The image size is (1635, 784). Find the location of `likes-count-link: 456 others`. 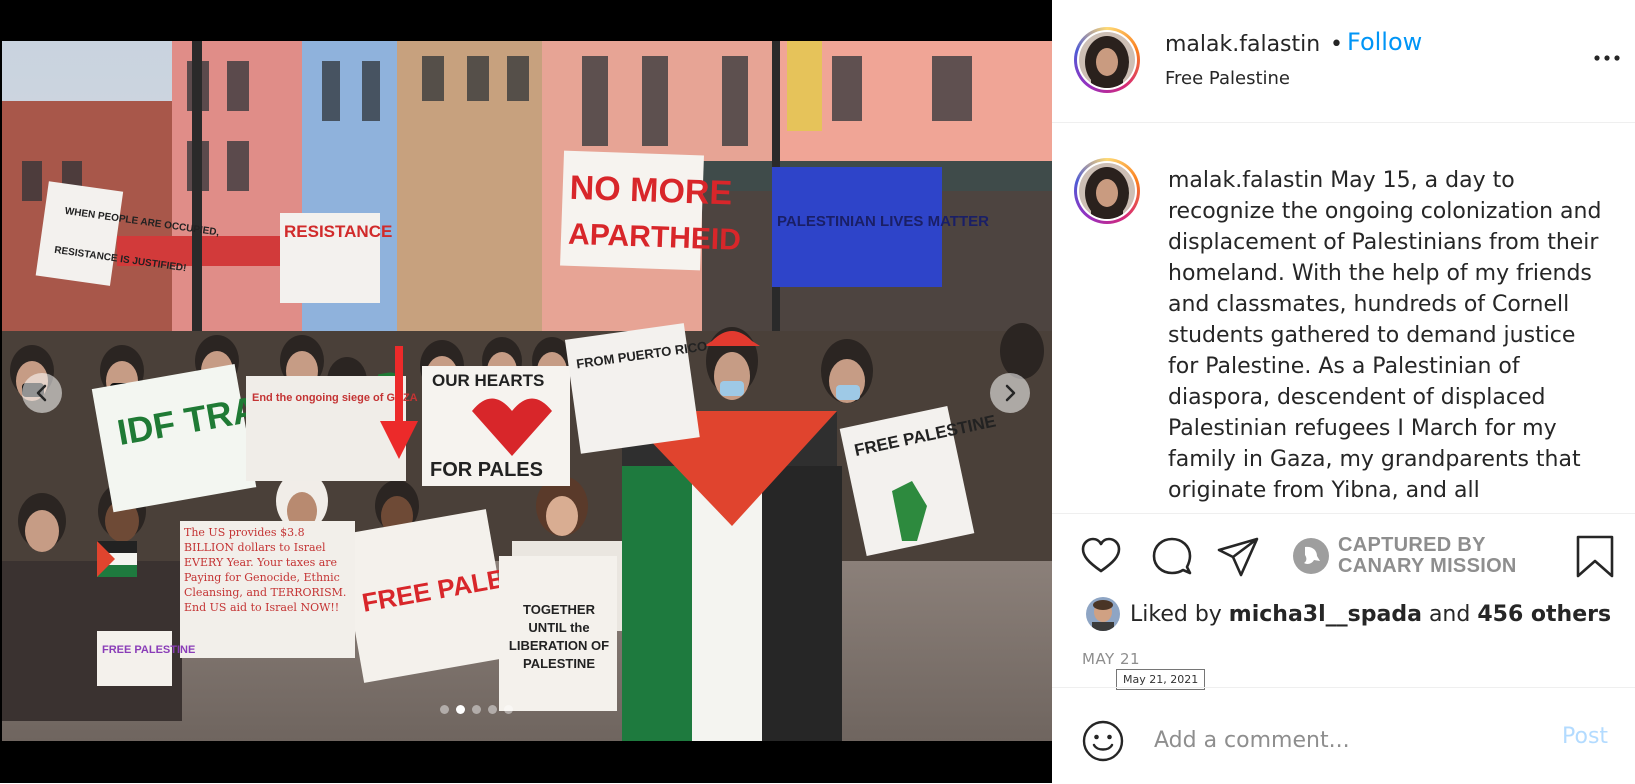

likes-count-link: 456 others is located at coordinates (1544, 614).